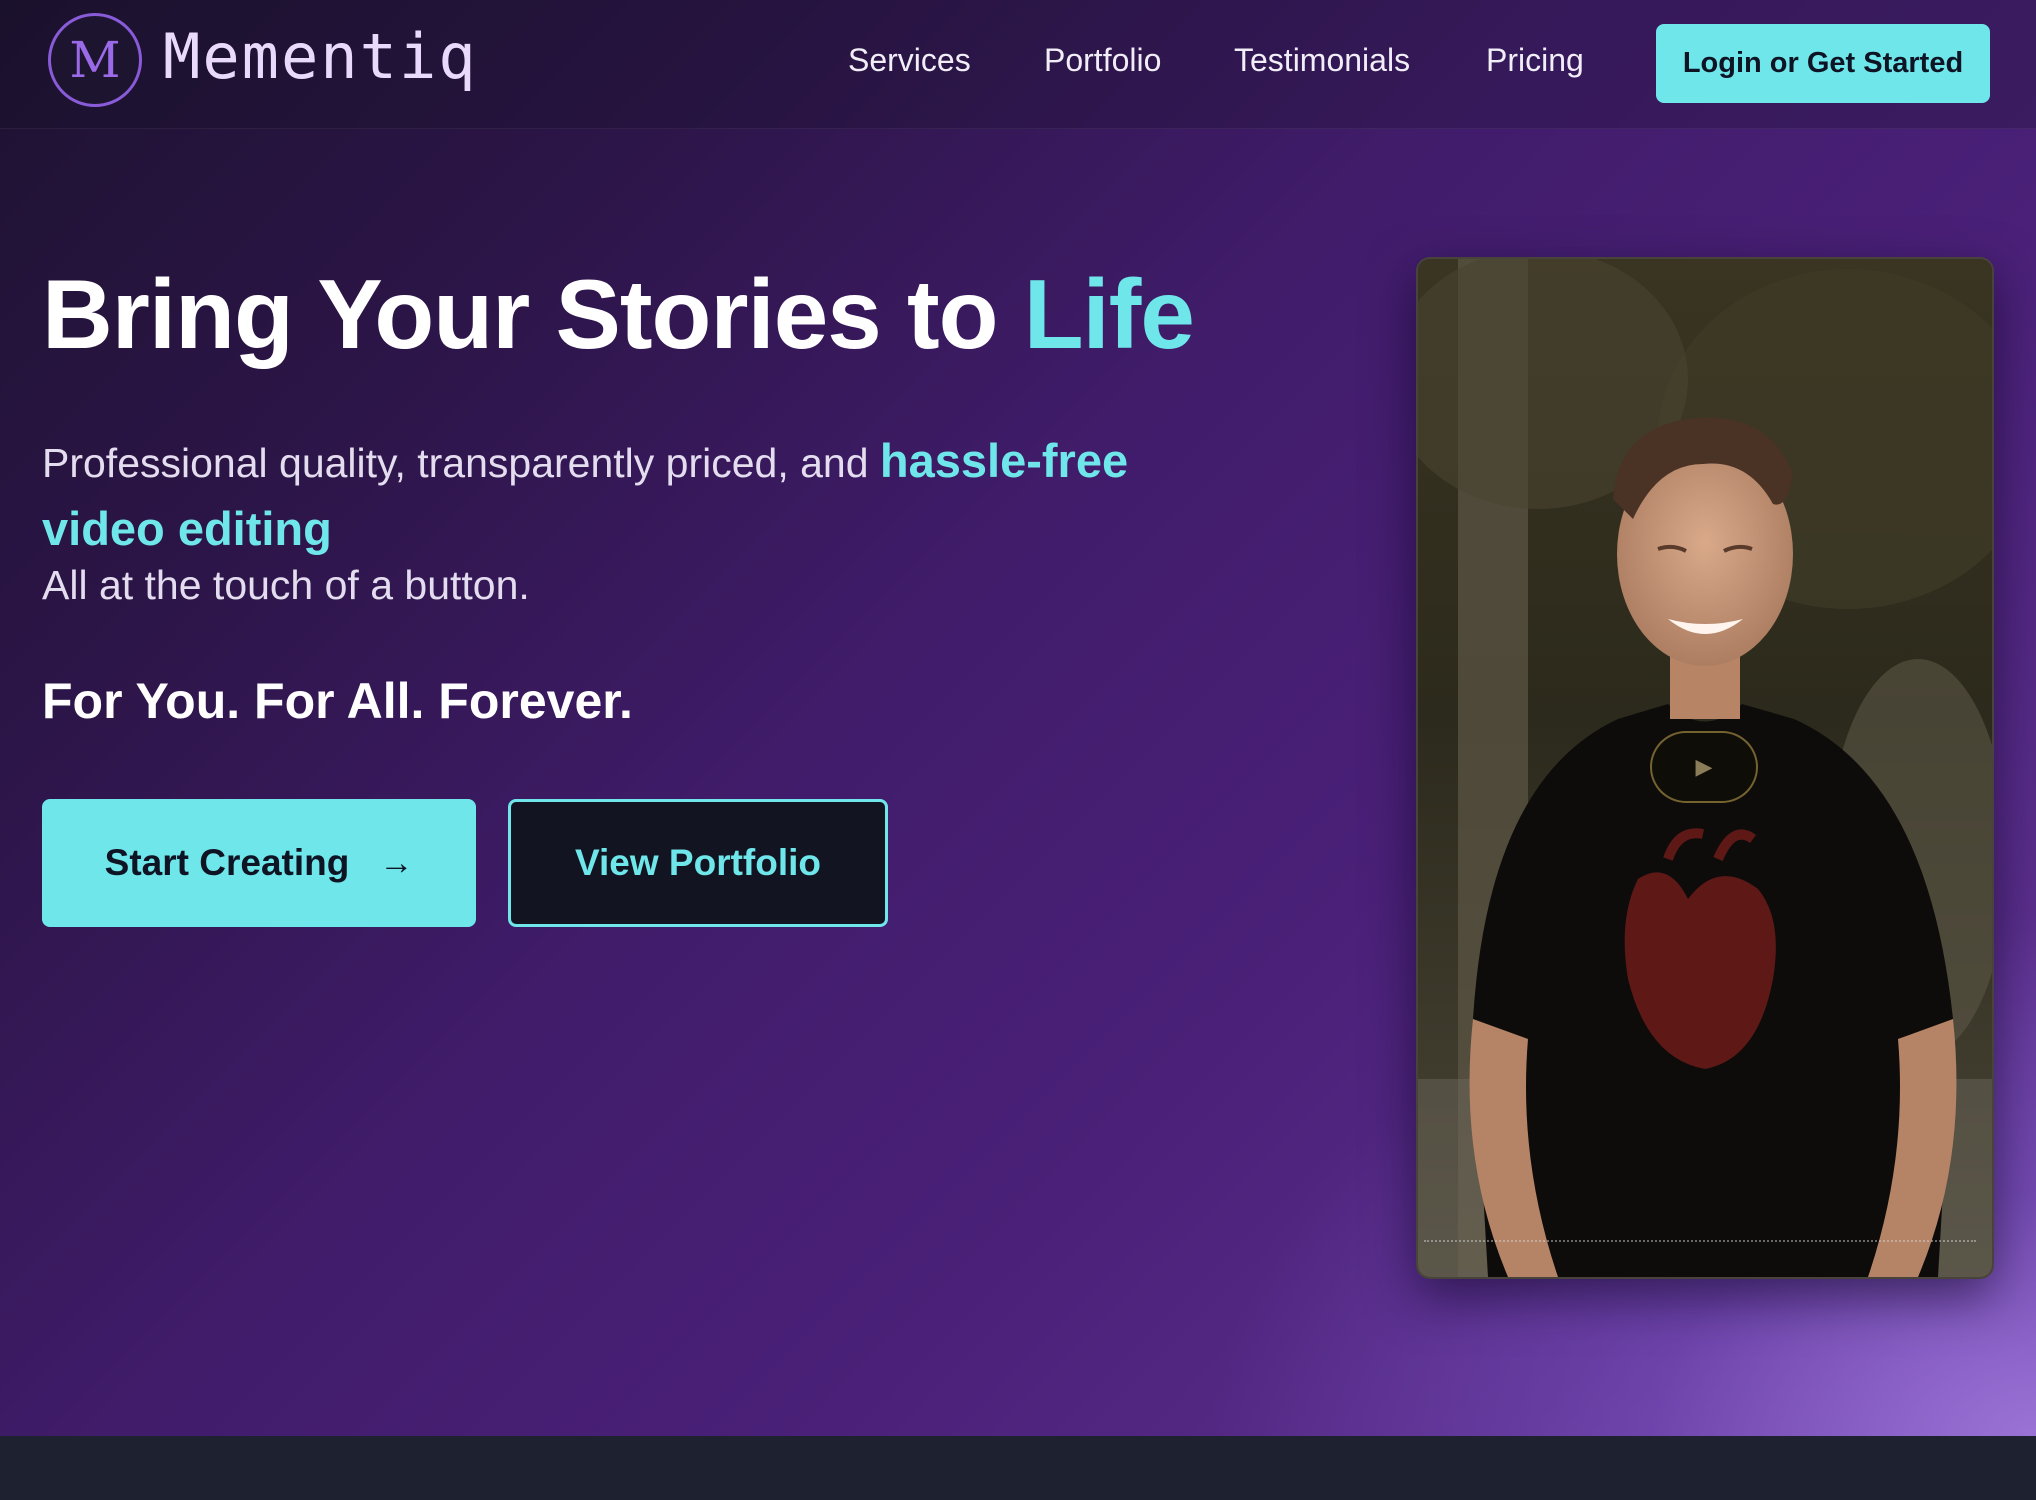  What do you see at coordinates (337, 701) in the screenshot?
I see `hero-tagline: For You. For All. Forever.` at bounding box center [337, 701].